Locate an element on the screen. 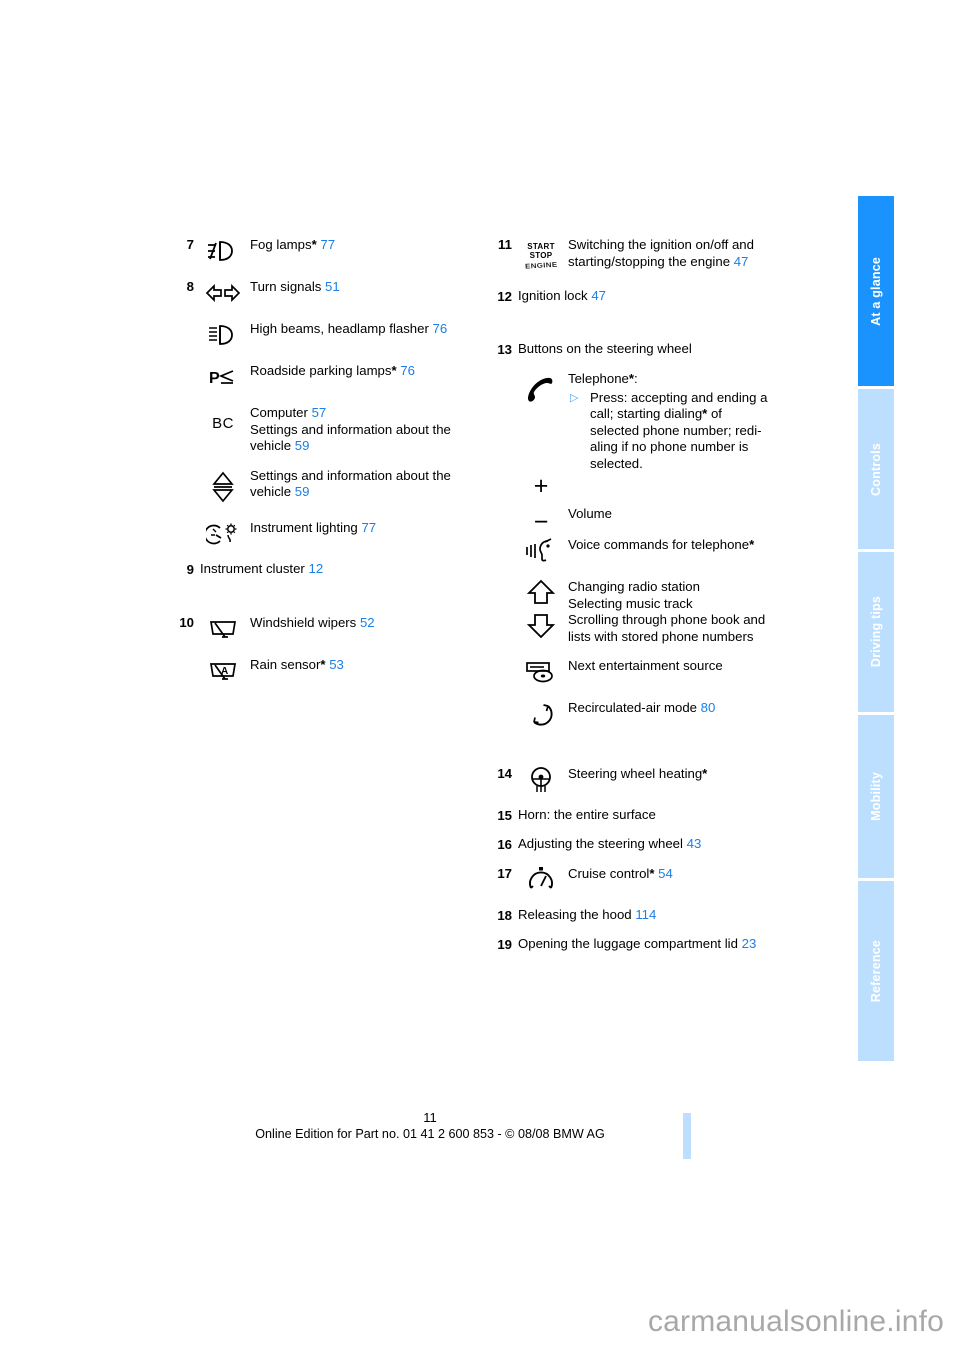  item-label: Volume is located at coordinates (590, 513).